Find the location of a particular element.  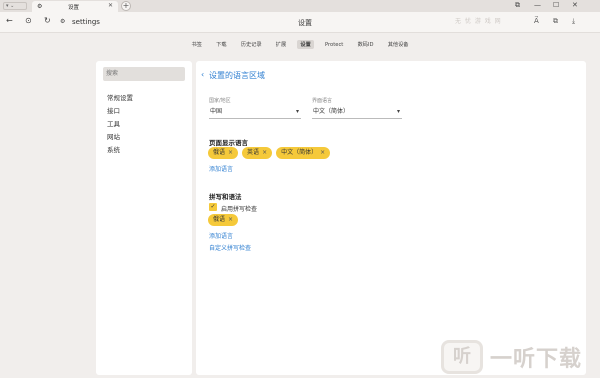

address-text: settings is located at coordinates (86, 22).